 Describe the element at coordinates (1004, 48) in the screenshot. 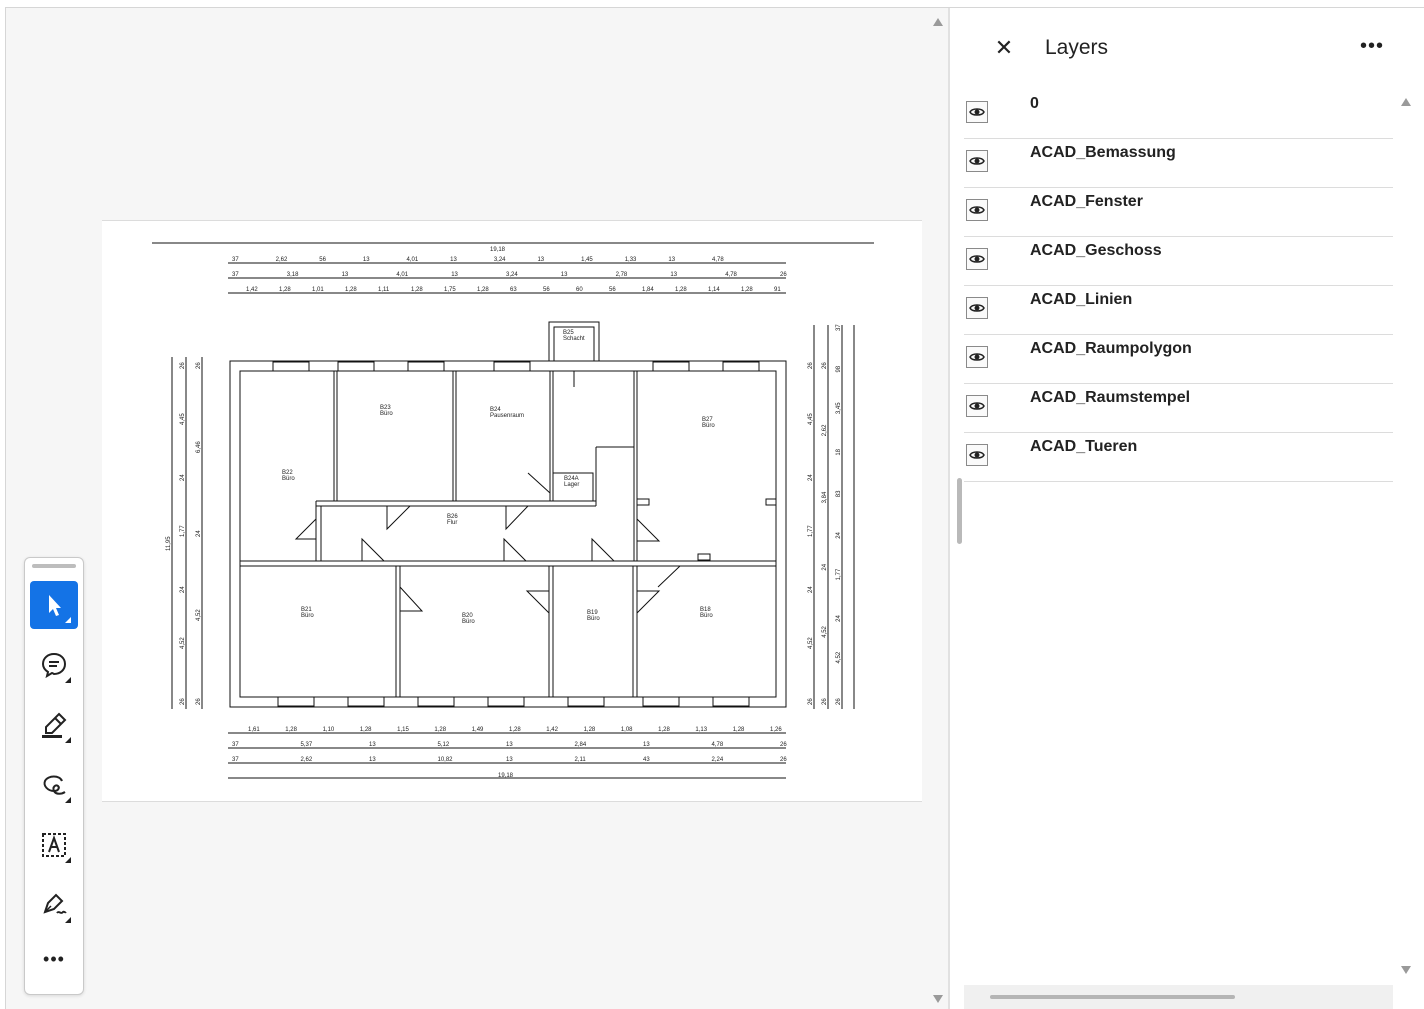

I see `close-icon: ✕` at that location.